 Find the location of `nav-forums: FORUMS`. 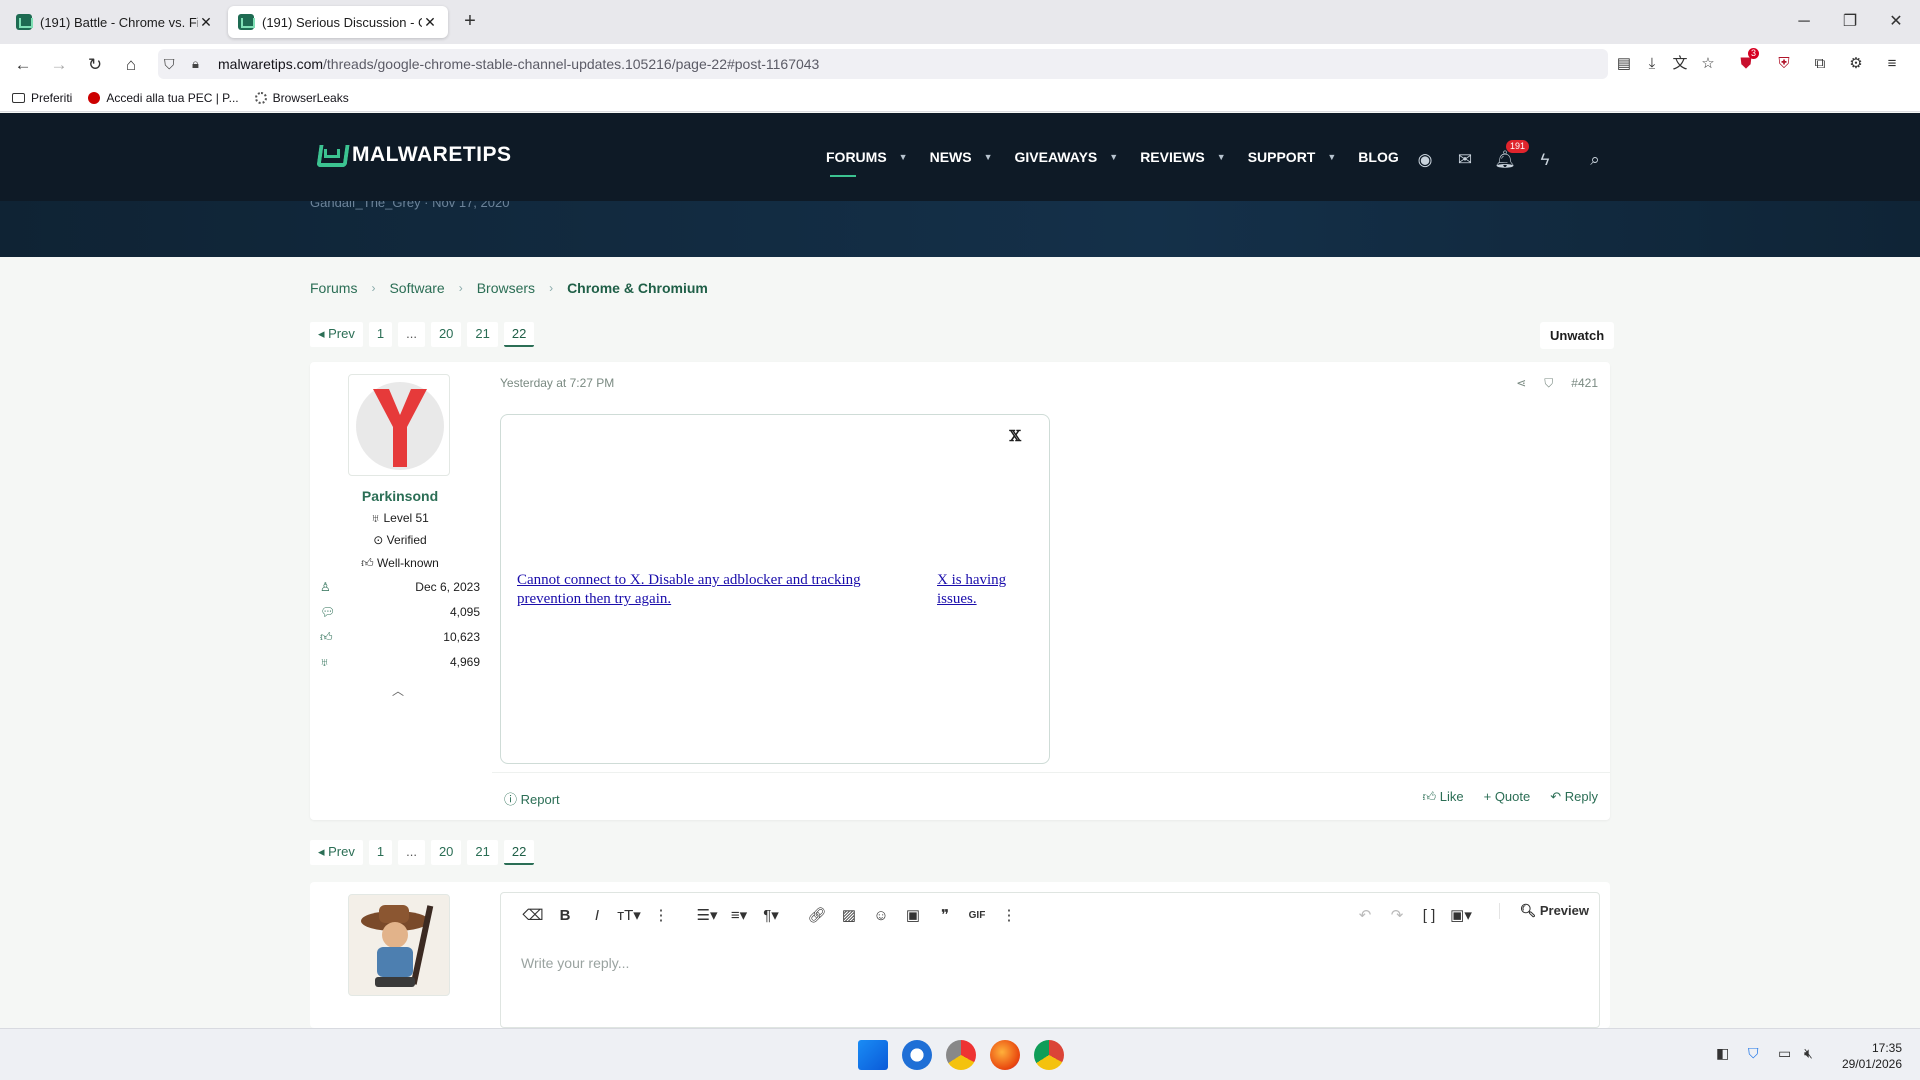

nav-forums: FORUMS is located at coordinates (856, 163).